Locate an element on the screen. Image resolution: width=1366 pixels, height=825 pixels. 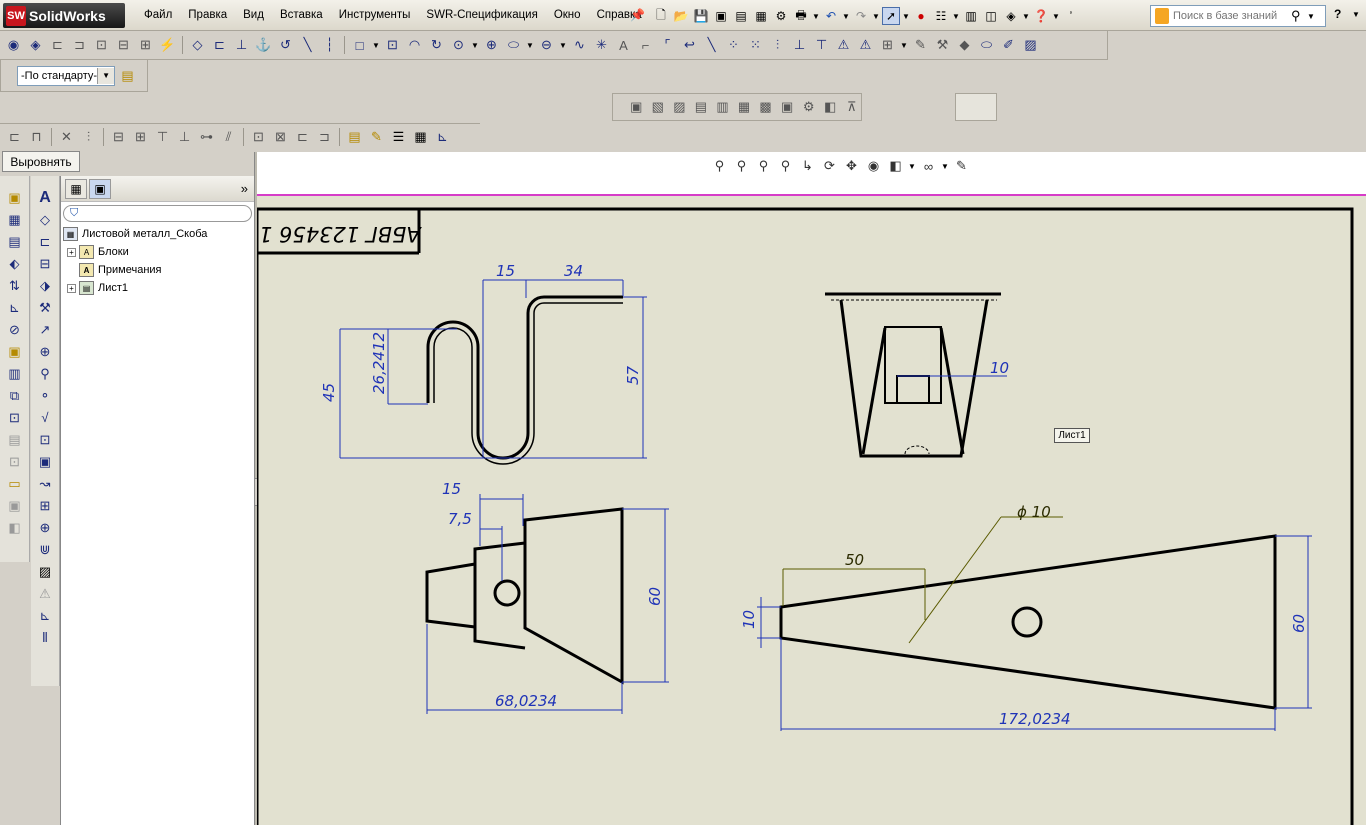
tree-filter: ⛉ is located at coordinates (157, 213).